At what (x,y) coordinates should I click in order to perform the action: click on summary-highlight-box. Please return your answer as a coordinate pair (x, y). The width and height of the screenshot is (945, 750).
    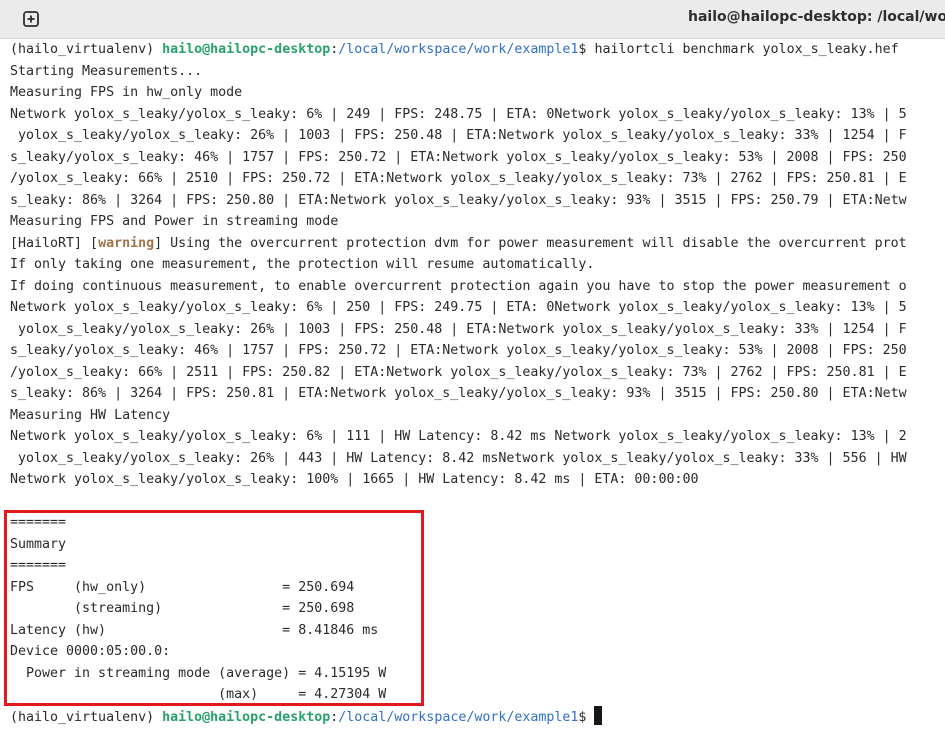
    Looking at the image, I should click on (214, 608).